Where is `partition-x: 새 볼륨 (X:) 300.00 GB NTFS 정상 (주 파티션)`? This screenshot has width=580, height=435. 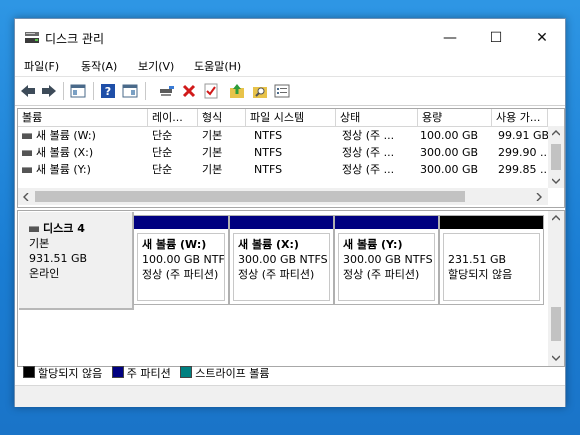
partition-x: 새 볼륨 (X:) 300.00 GB NTFS 정상 (주 파티션) is located at coordinates (281, 260).